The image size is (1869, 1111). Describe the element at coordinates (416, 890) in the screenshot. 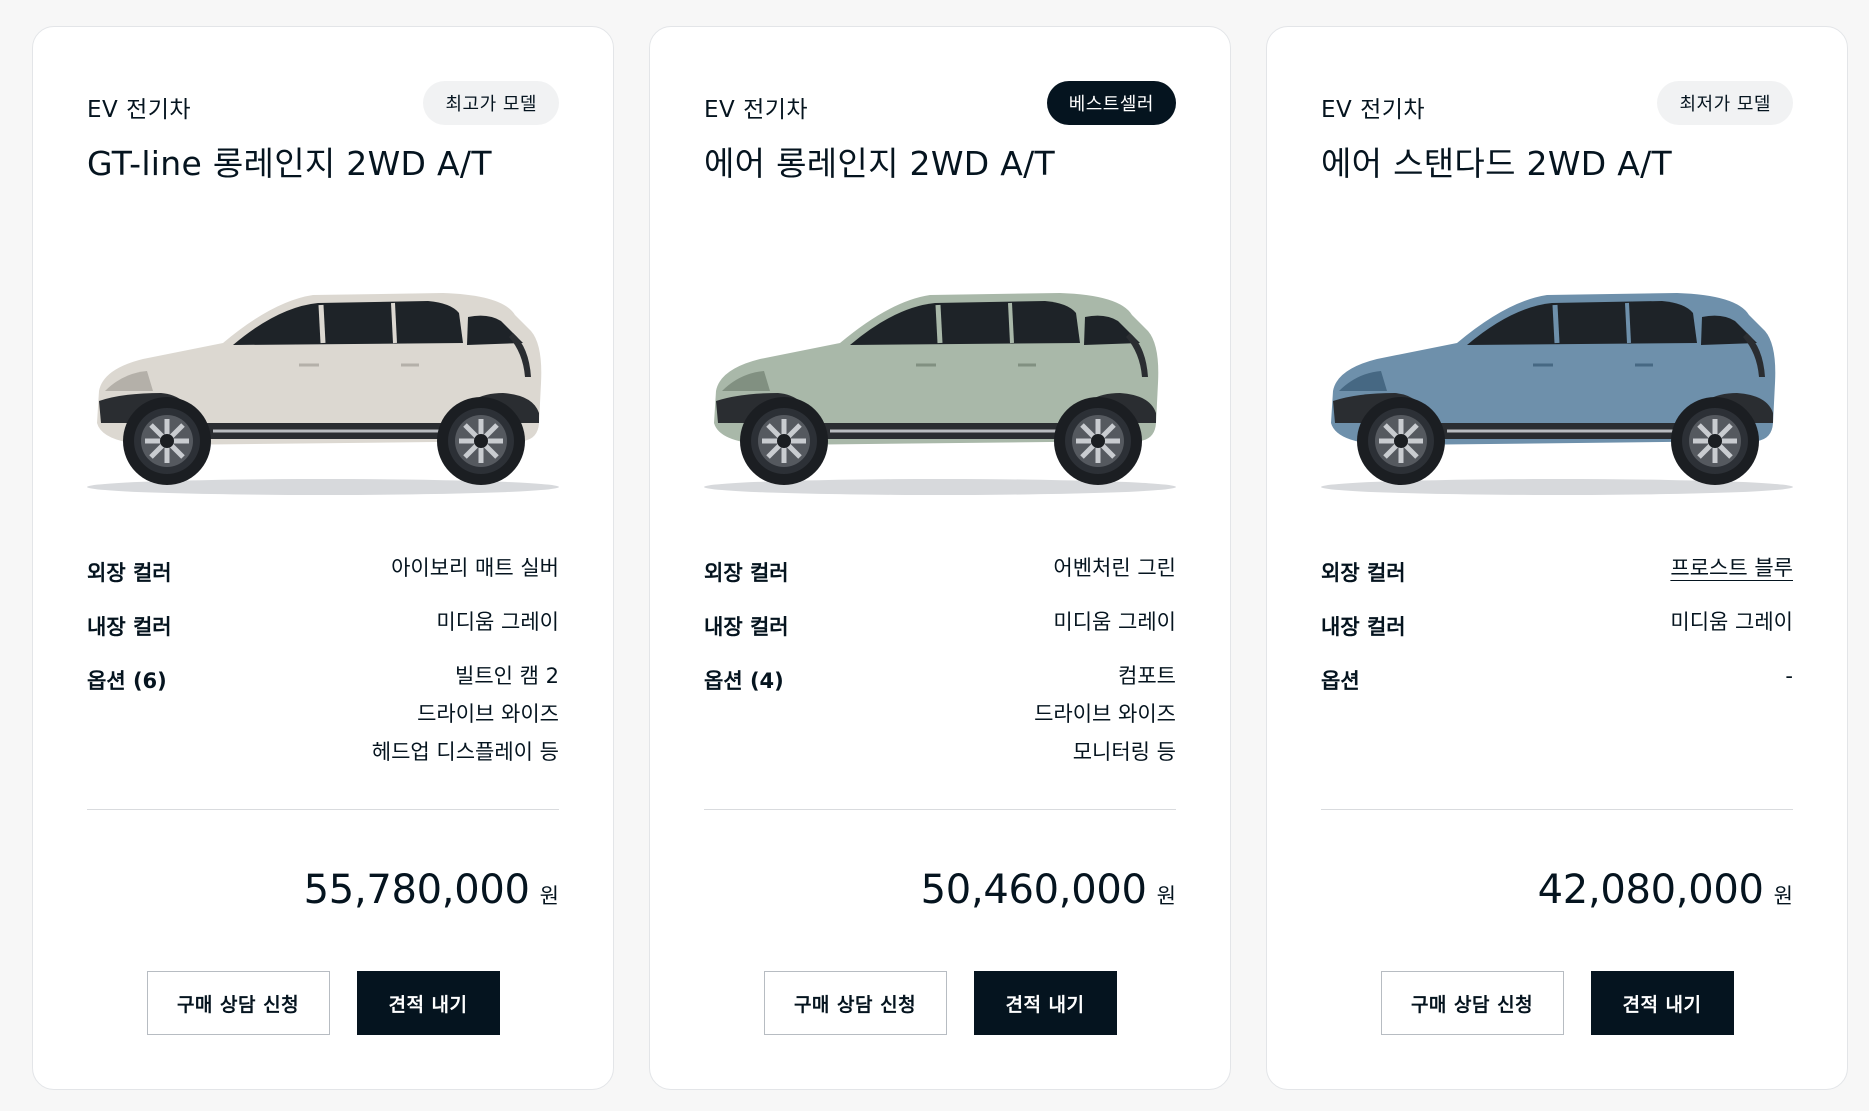

I see `price-amount: 55,780,000` at that location.